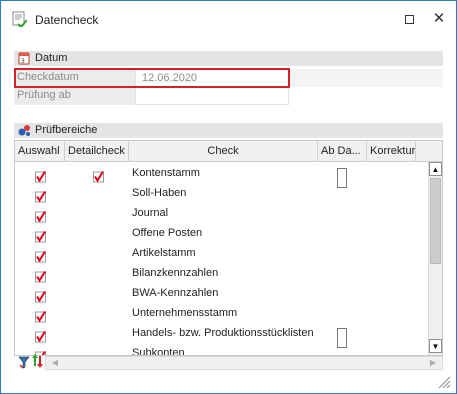 This screenshot has height=394, width=457. I want to click on pruefbereiche-header-label: Prüfbereiche, so click(66, 130).